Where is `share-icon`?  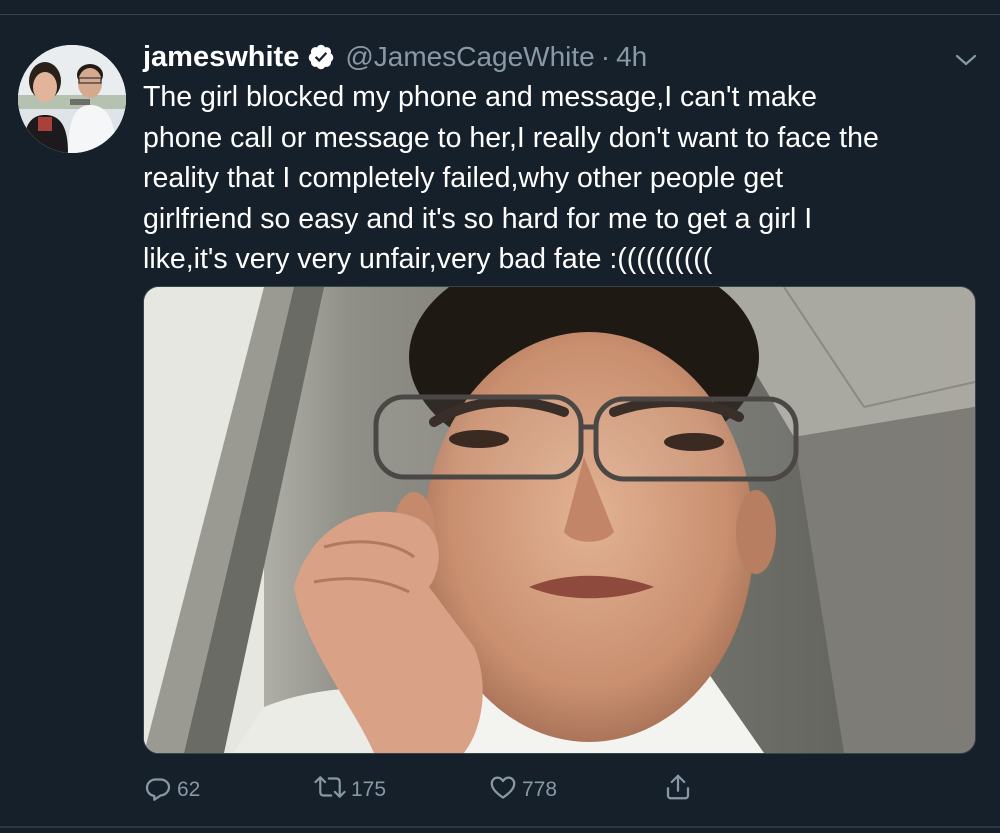 share-icon is located at coordinates (680, 790).